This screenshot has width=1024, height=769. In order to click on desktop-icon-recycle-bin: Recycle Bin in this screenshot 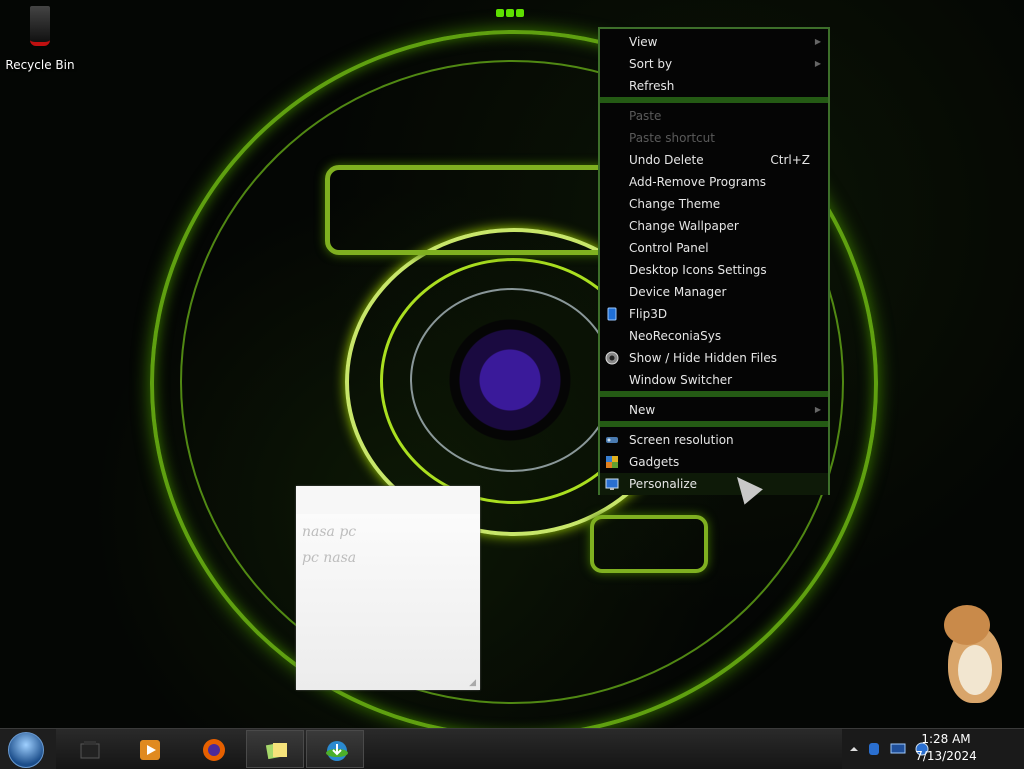, I will do `click(40, 39)`.